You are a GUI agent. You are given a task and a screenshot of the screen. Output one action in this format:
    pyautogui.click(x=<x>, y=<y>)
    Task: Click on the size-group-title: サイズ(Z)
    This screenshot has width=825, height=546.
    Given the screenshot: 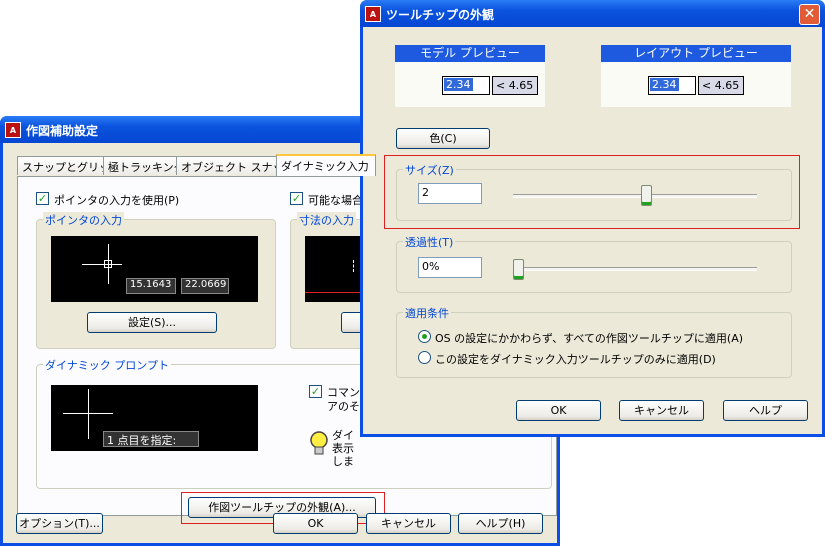 What is the action you would take?
    pyautogui.click(x=429, y=170)
    